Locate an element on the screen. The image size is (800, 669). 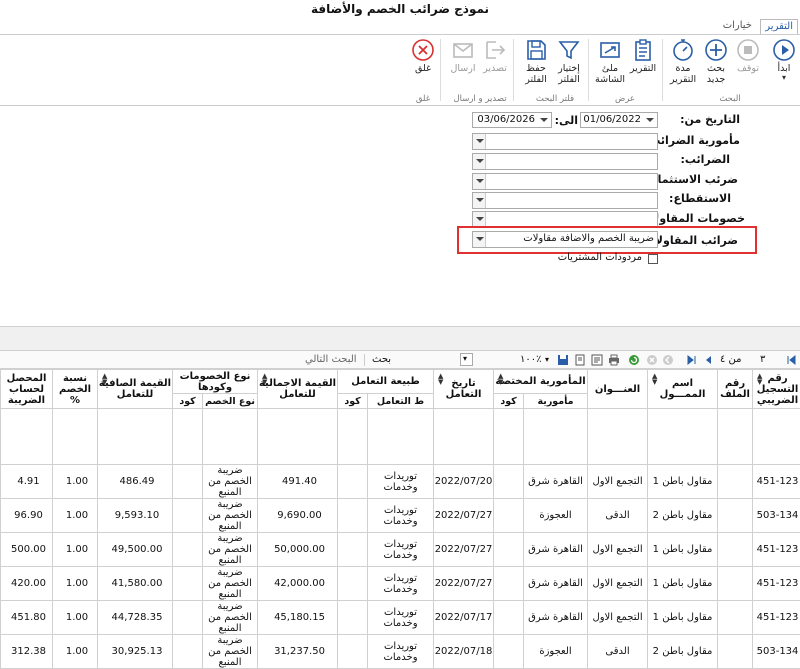
col-discount-type-header: نوع الخصومات وكودها is located at coordinates (215, 382).